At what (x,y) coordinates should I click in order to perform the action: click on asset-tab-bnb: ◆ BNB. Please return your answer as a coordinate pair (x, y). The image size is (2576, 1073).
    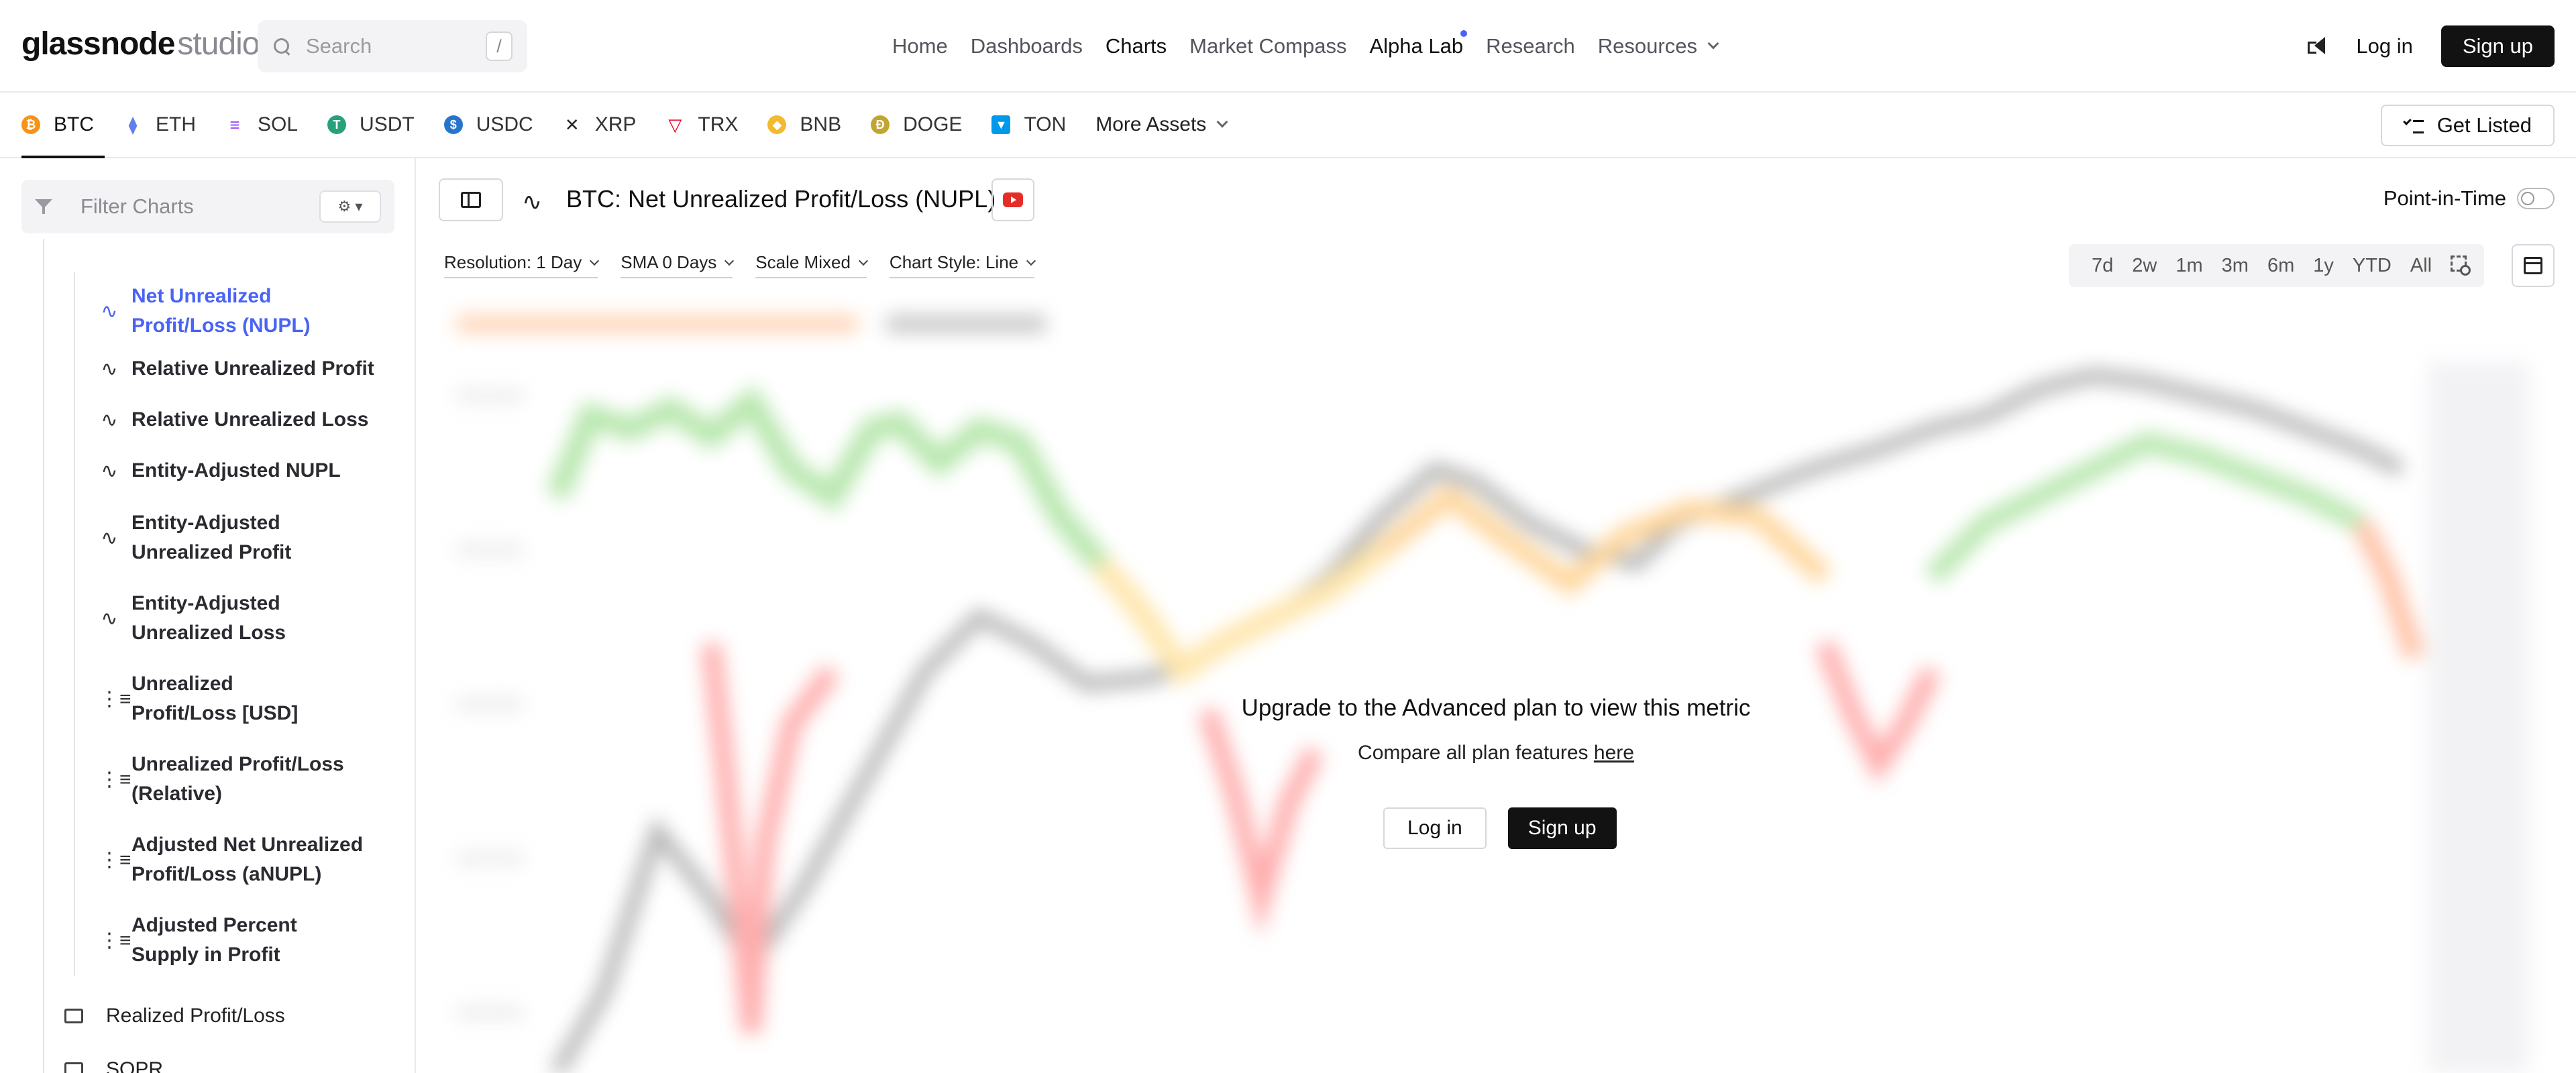
    Looking at the image, I should click on (804, 125).